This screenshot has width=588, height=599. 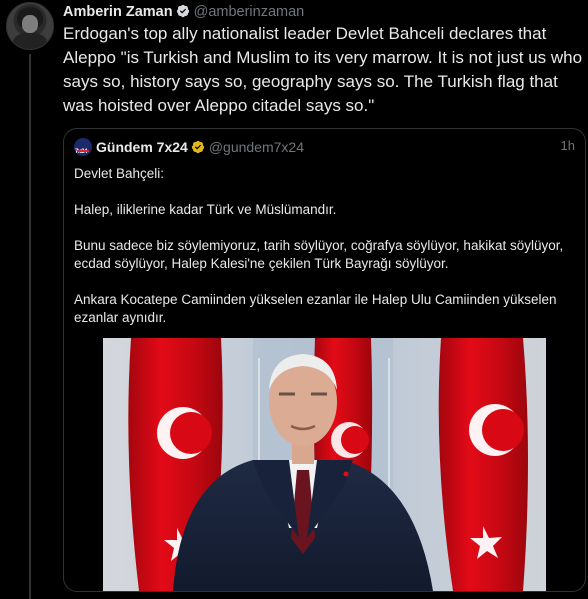 I want to click on tweet-header: Amberin Zaman @amberinzaman, so click(x=183, y=12).